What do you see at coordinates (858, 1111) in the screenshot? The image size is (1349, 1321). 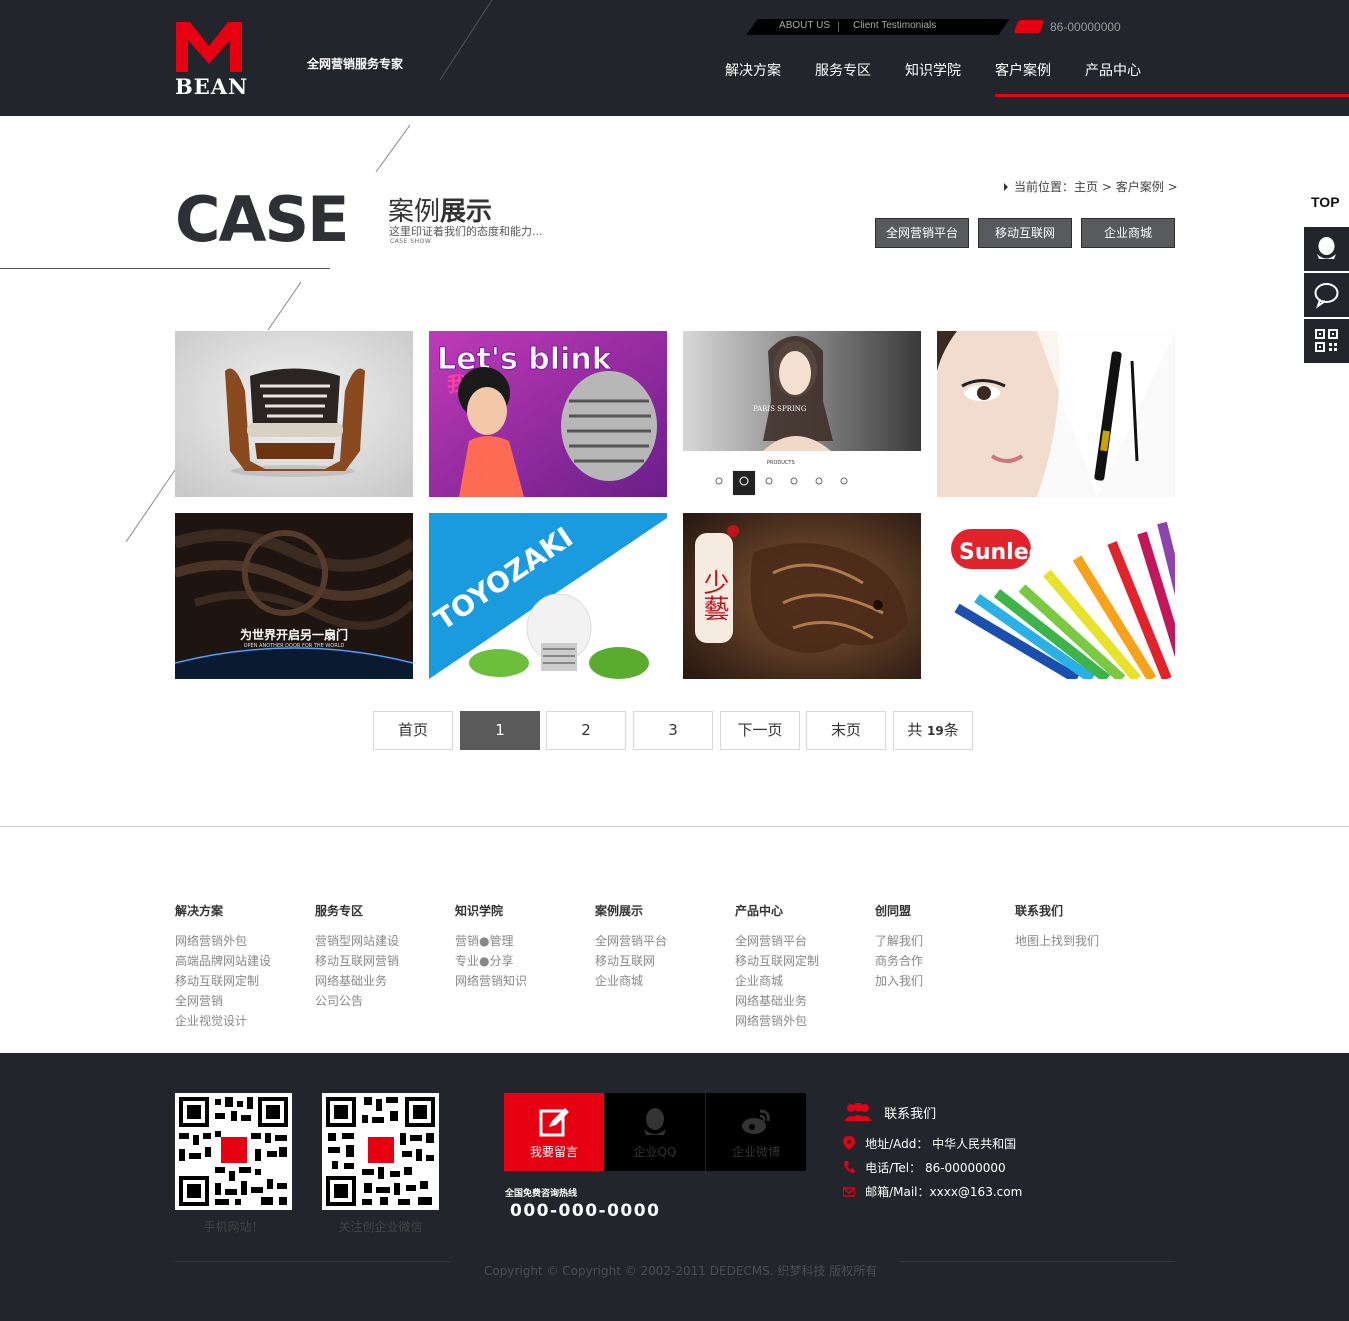 I see `users-icon` at bounding box center [858, 1111].